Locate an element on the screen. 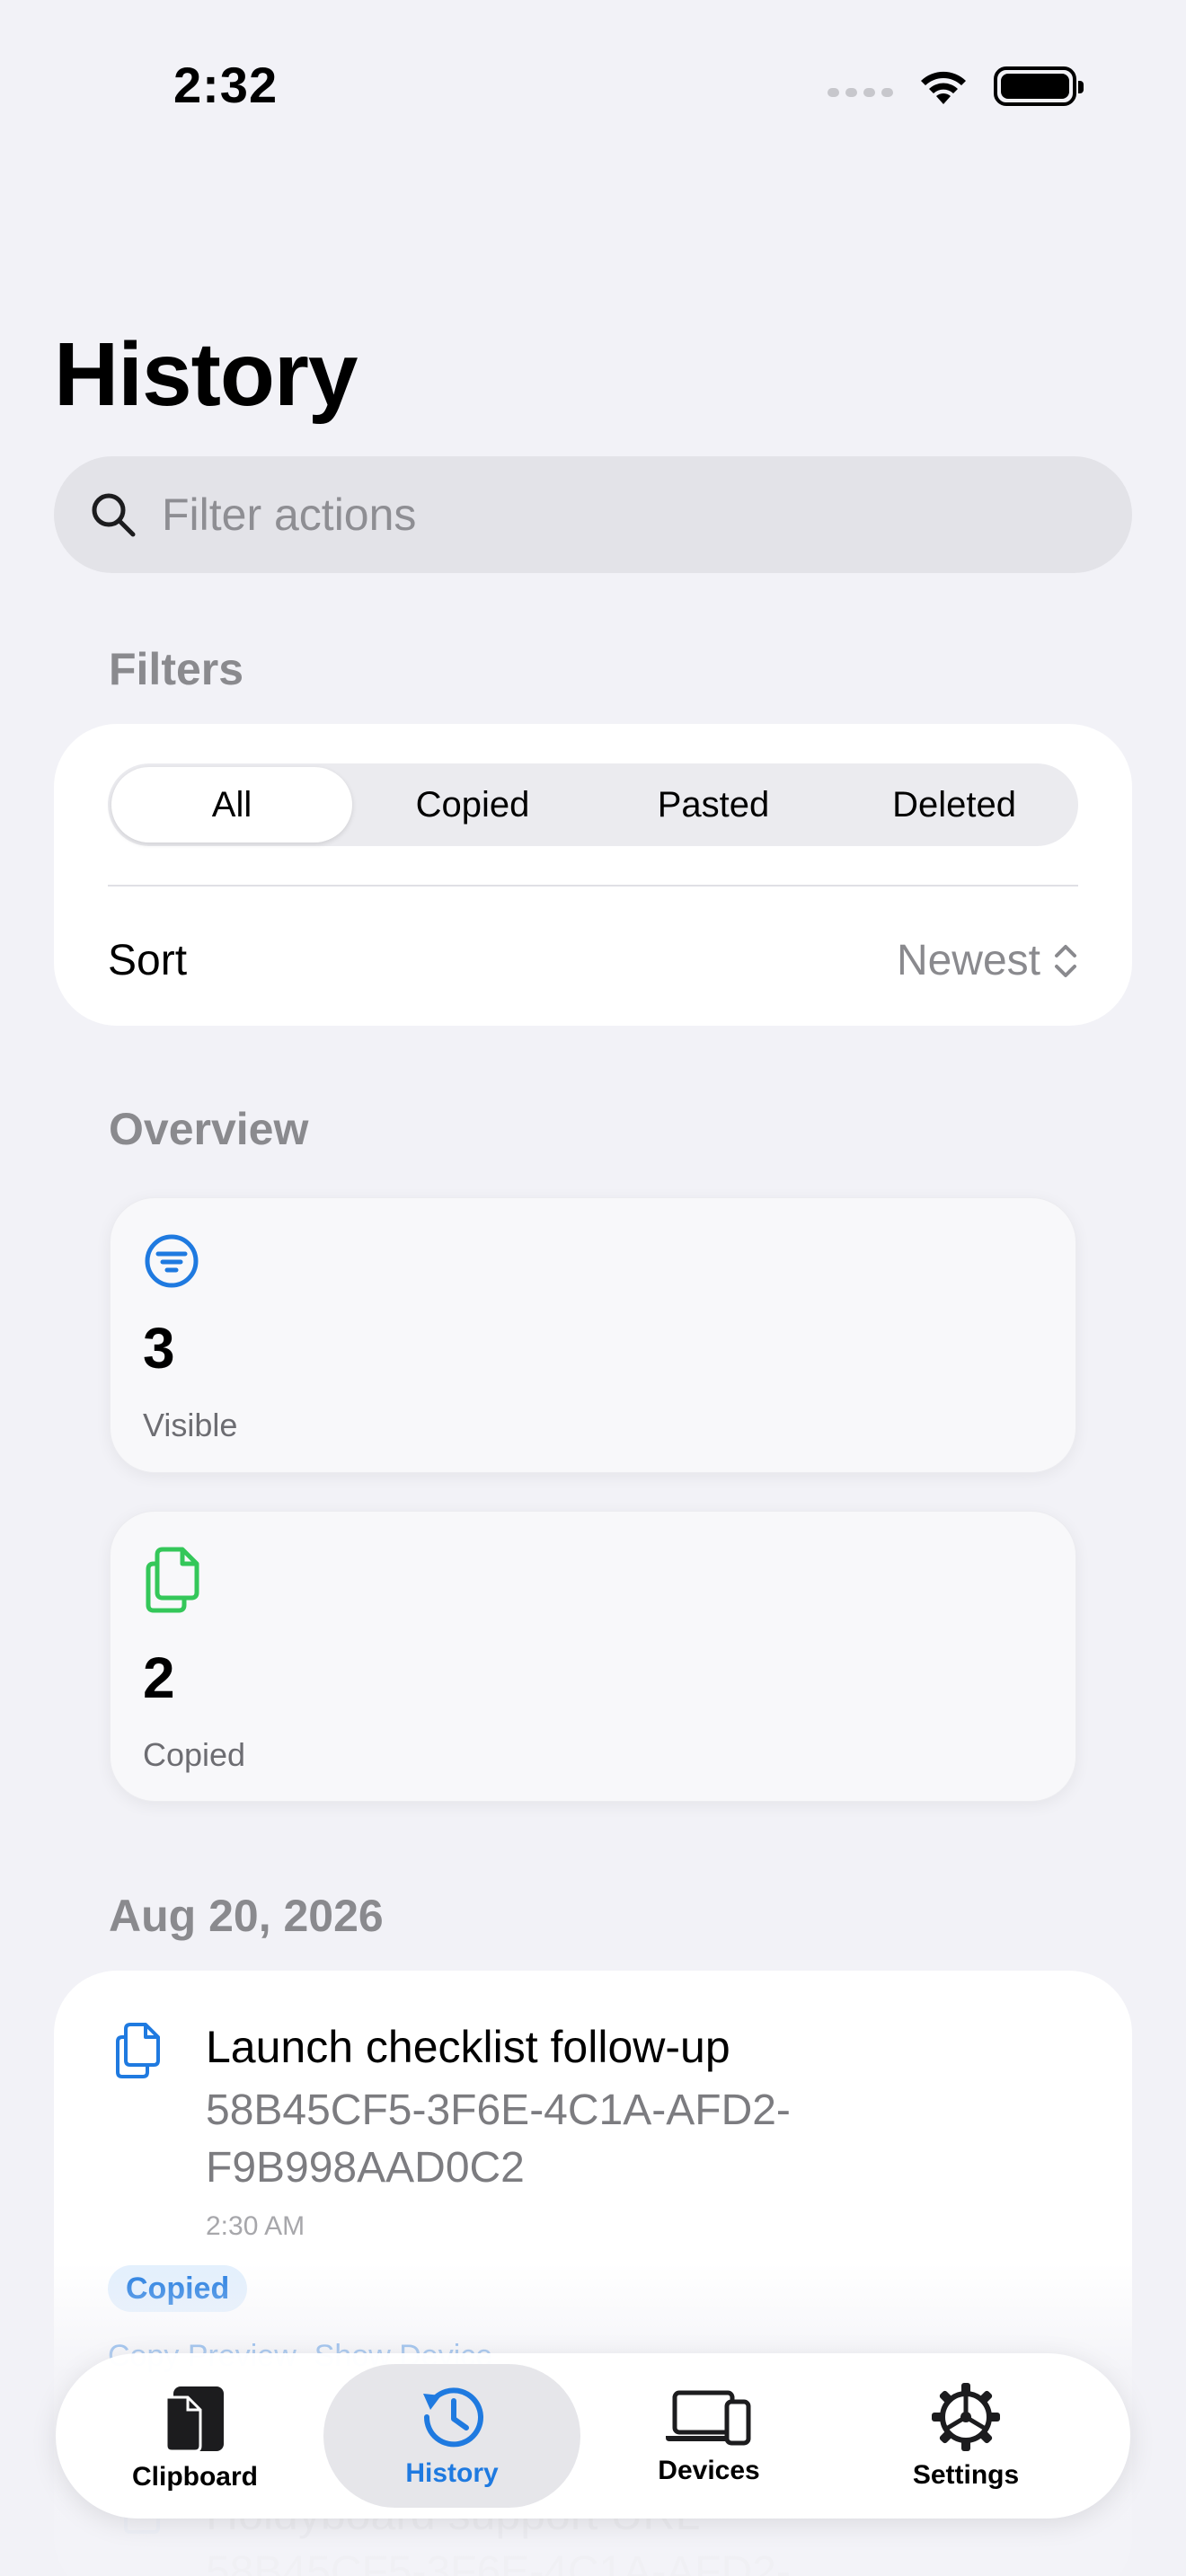  status-time: 2:32 is located at coordinates (226, 85).